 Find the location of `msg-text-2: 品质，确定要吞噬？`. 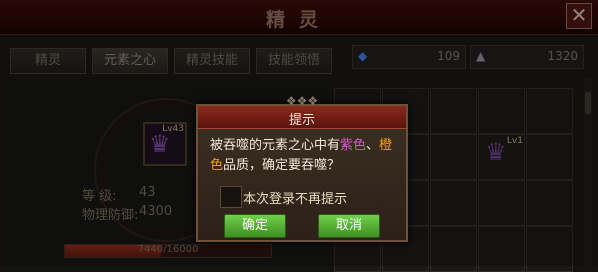

msg-text-2: 品质，确定要吞噬？ is located at coordinates (282, 165).